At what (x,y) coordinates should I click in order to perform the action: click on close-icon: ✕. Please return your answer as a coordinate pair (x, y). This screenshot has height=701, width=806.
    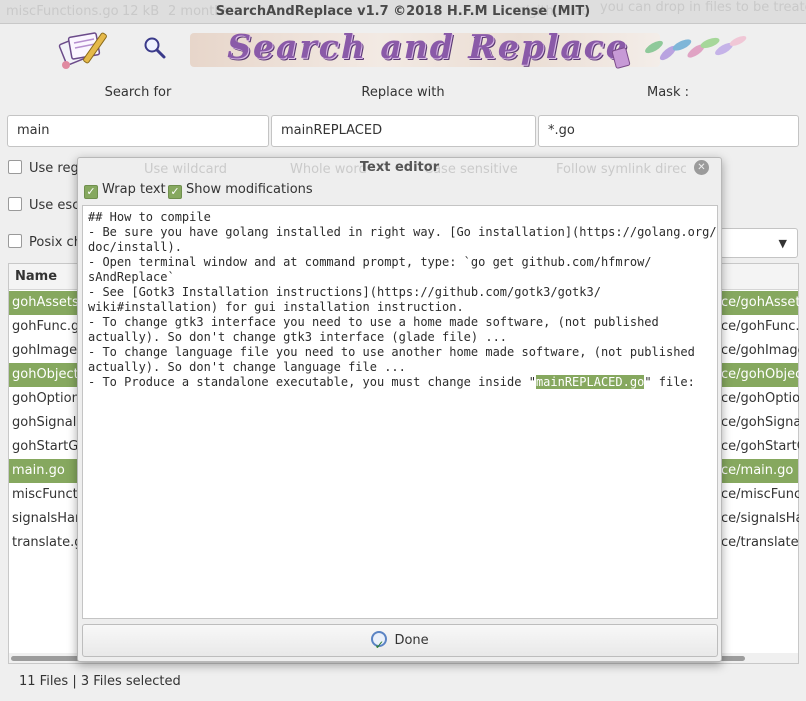
    Looking at the image, I should click on (701, 167).